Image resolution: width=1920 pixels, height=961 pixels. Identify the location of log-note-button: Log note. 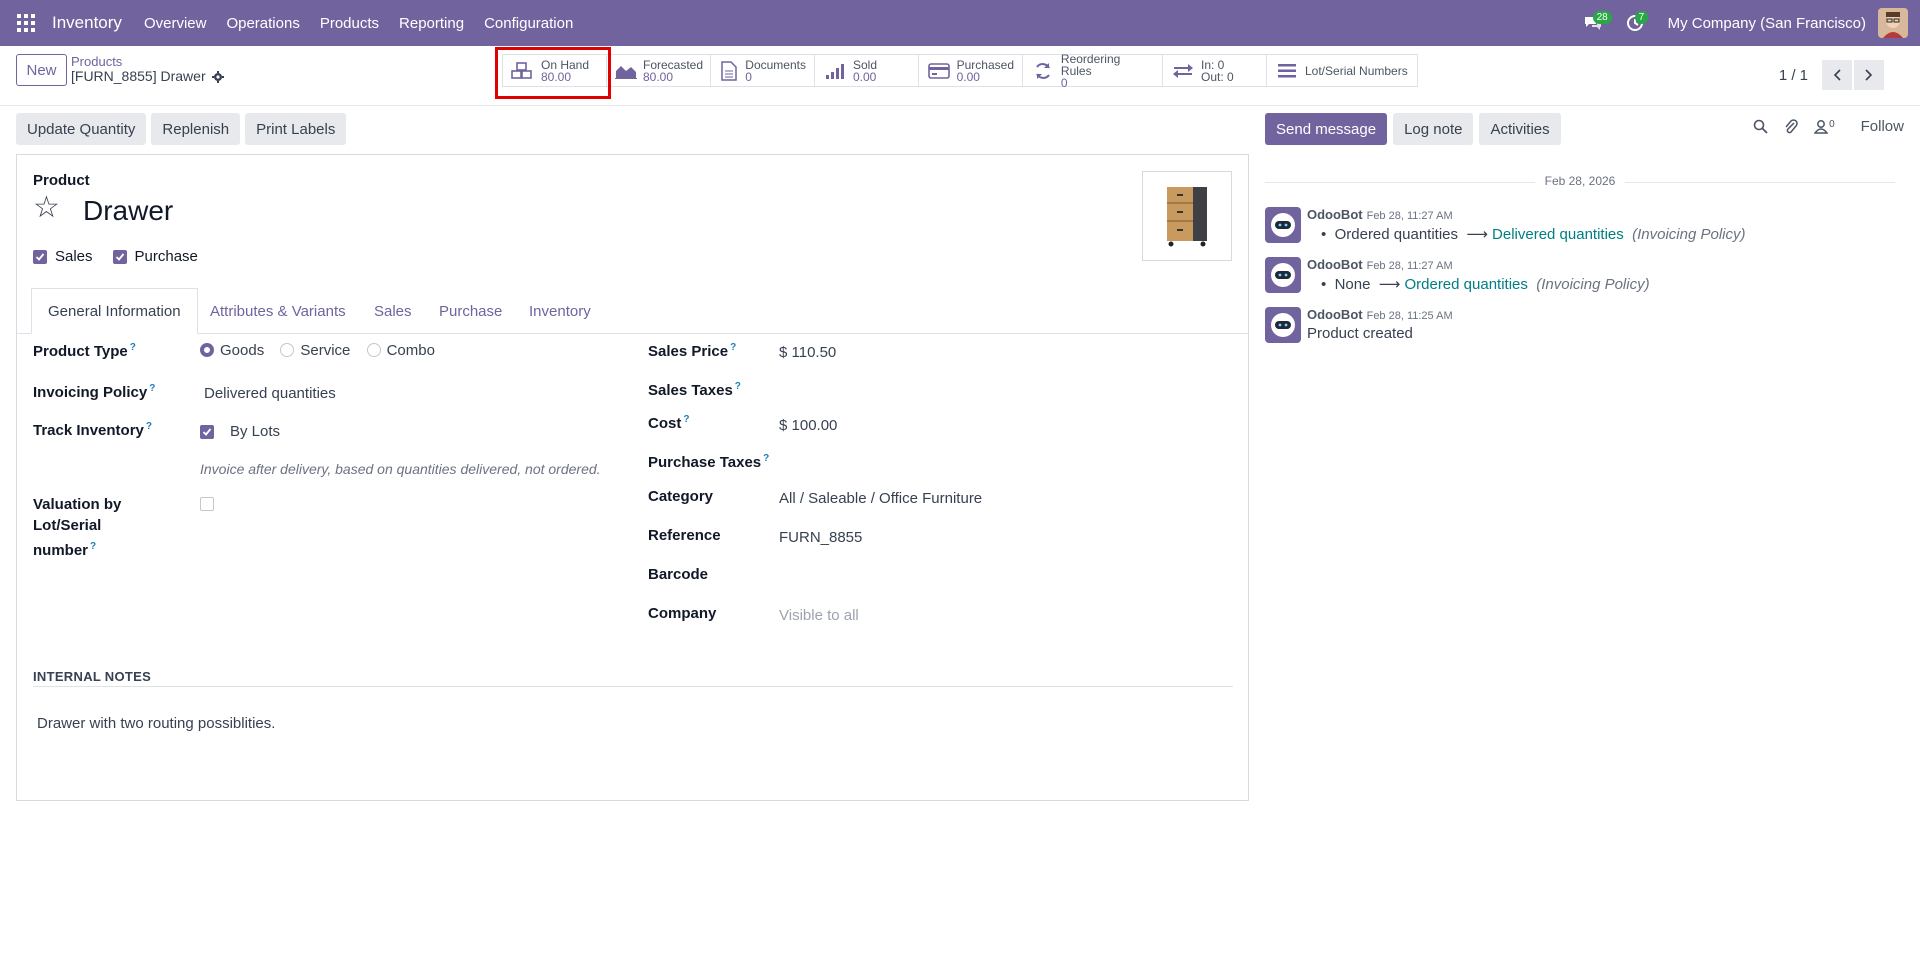
(1433, 129).